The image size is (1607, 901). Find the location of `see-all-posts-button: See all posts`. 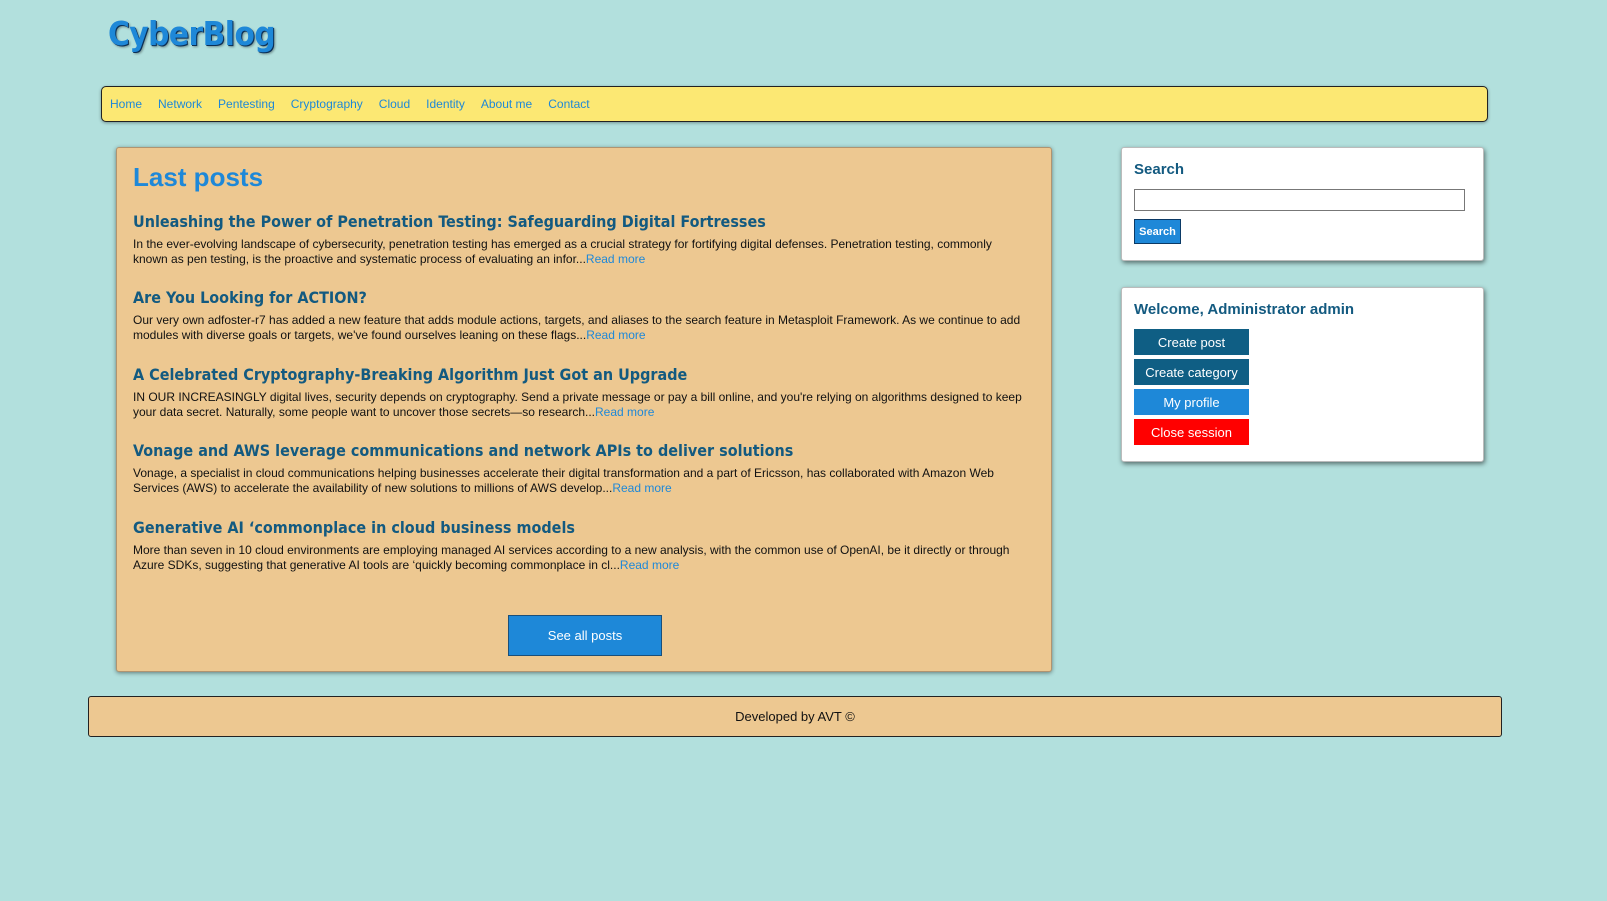

see-all-posts-button: See all posts is located at coordinates (585, 635).